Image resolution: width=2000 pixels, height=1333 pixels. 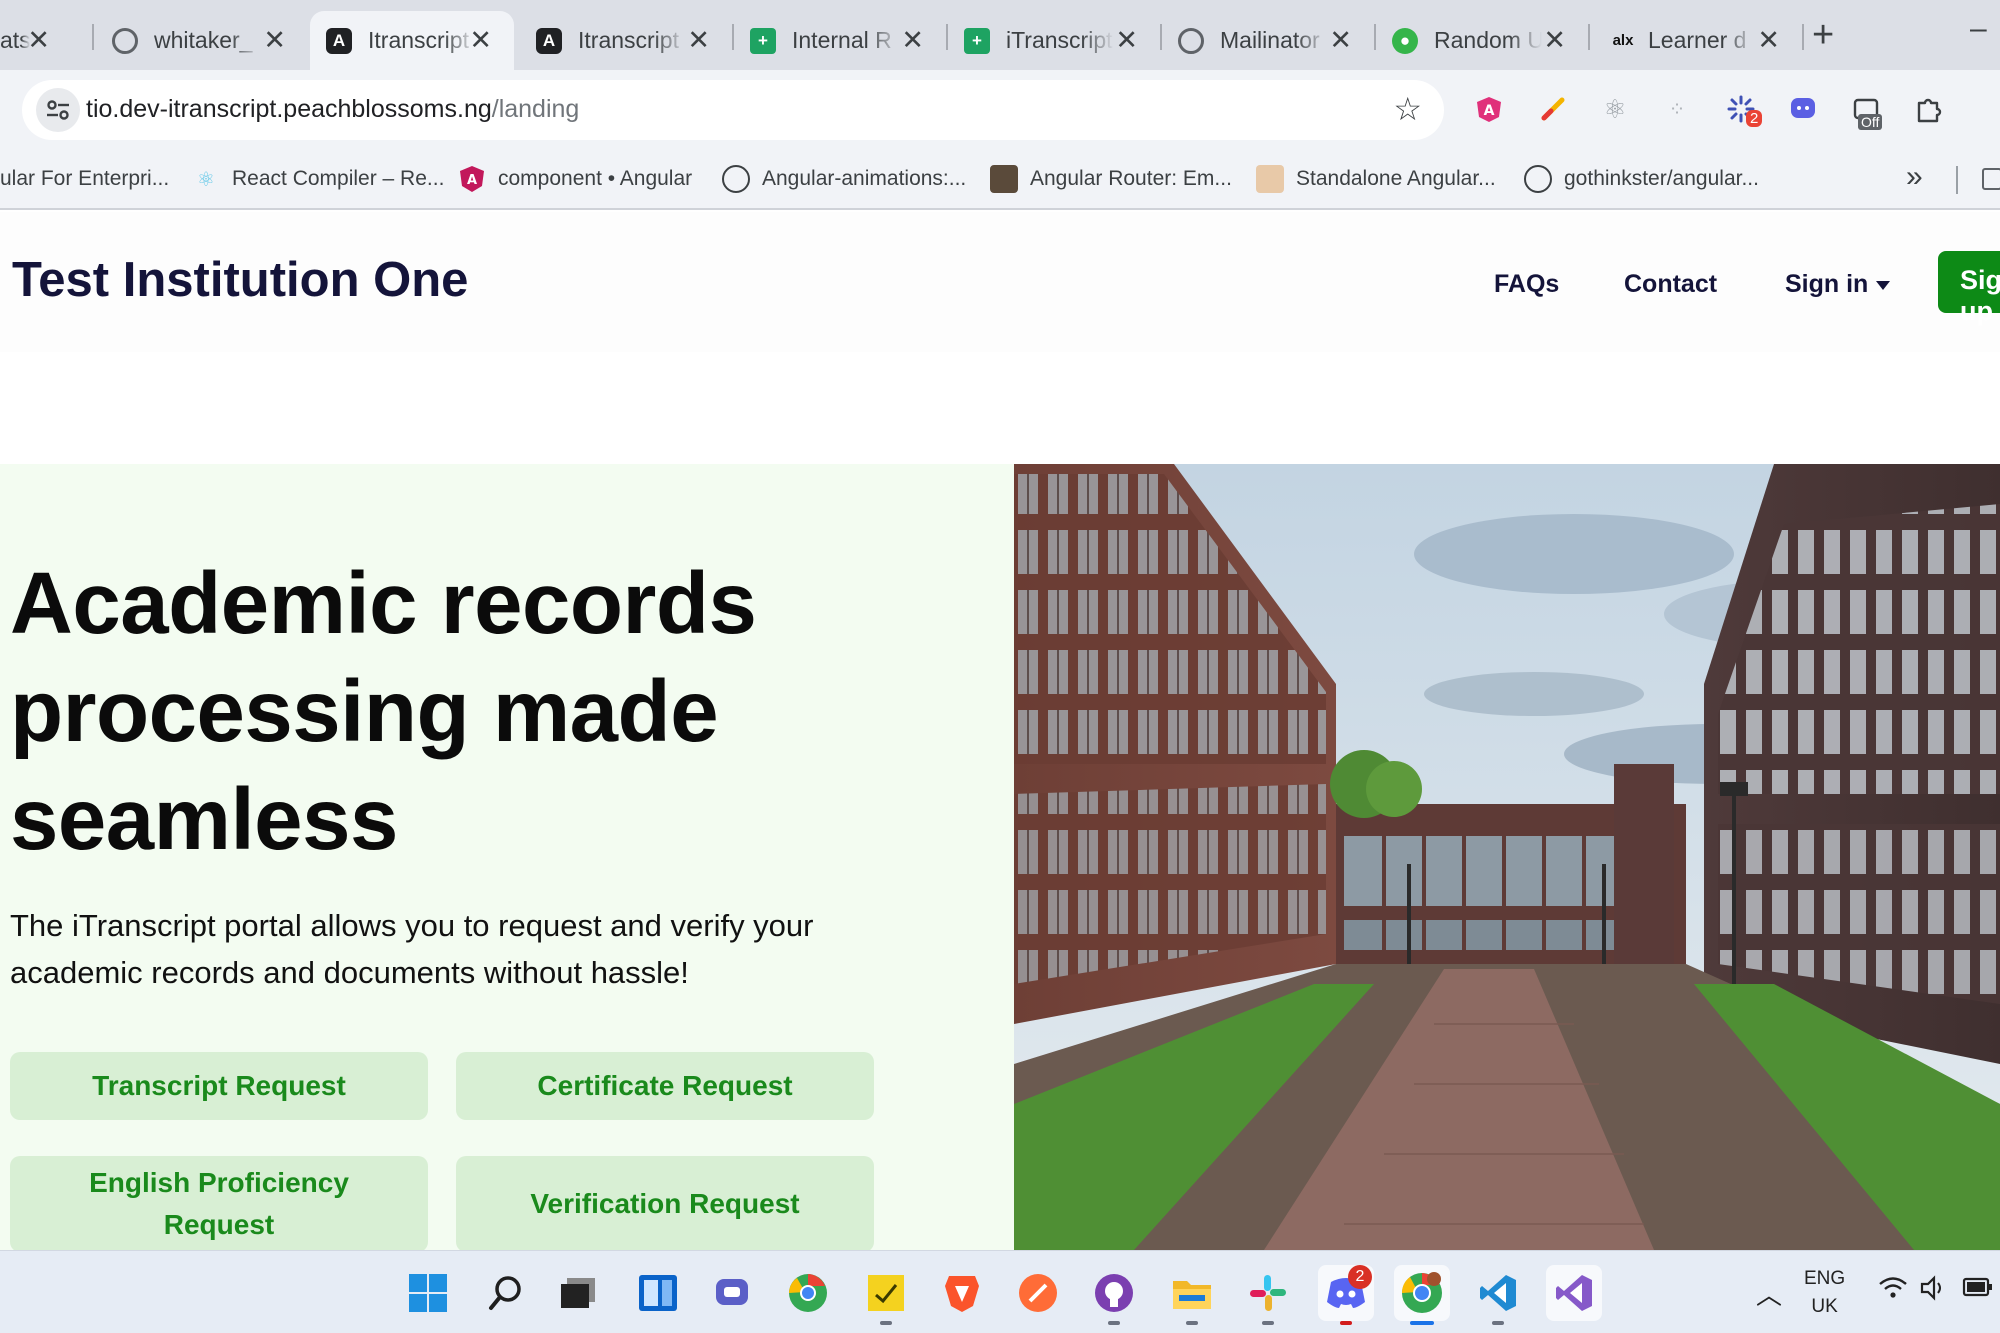 What do you see at coordinates (736, 179) in the screenshot?
I see `github-icon` at bounding box center [736, 179].